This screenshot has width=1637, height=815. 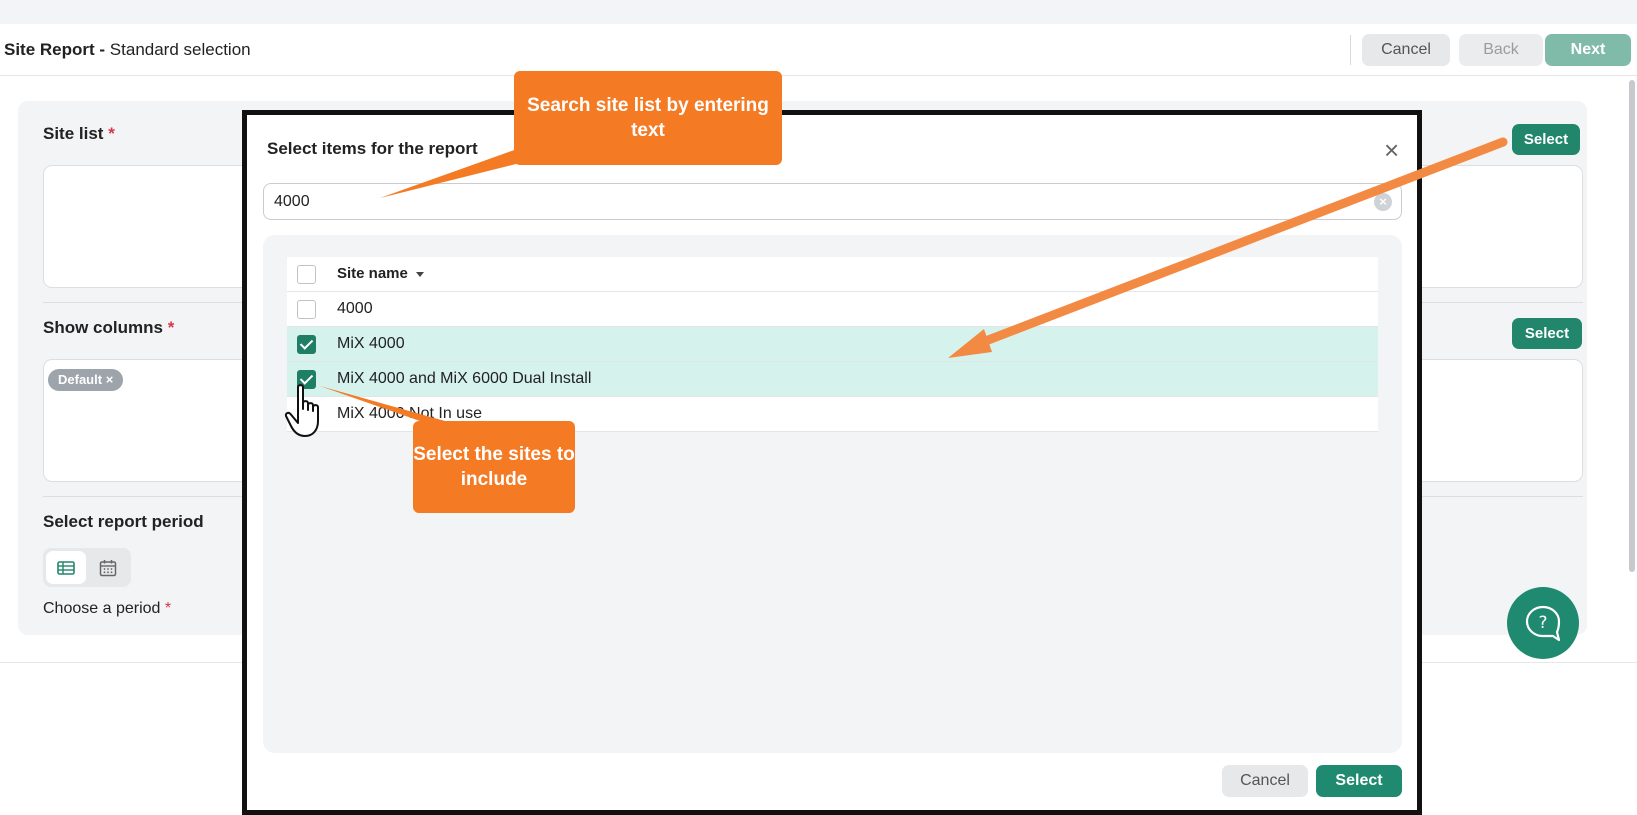 I want to click on header-back-button: Back, so click(x=1501, y=50).